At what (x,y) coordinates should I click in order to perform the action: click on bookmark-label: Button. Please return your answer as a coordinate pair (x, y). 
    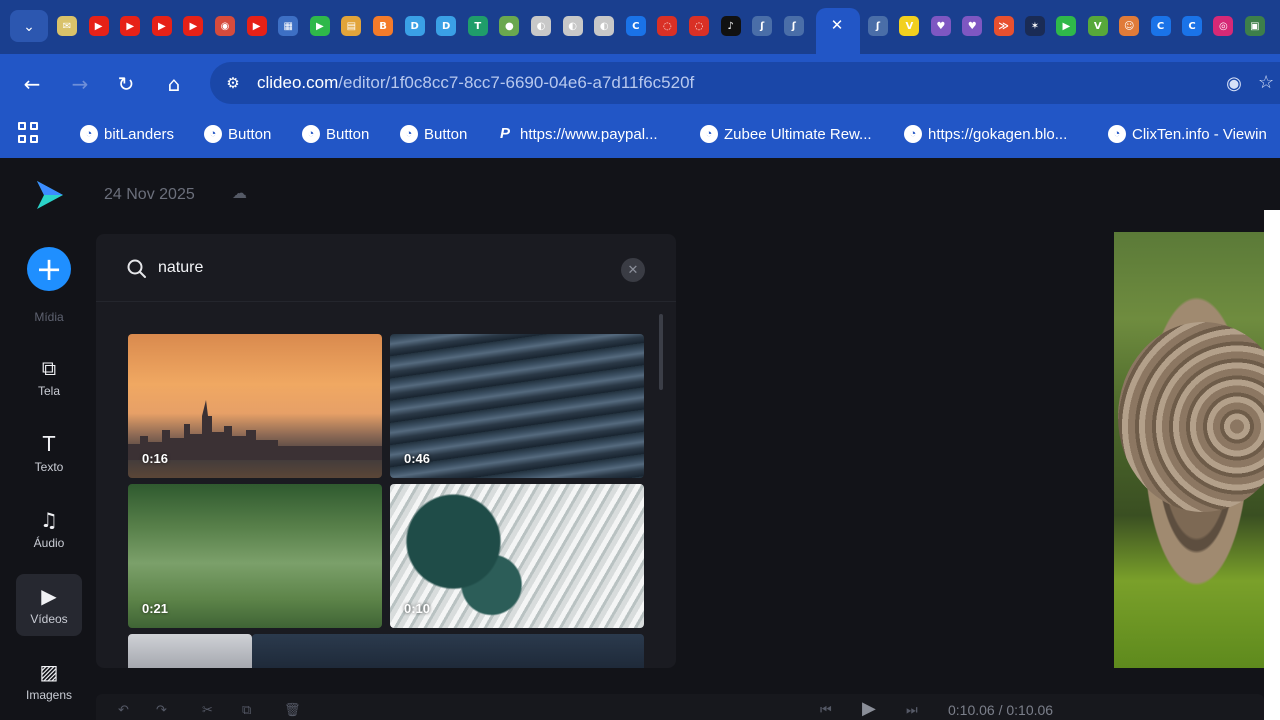
    Looking at the image, I should click on (348, 134).